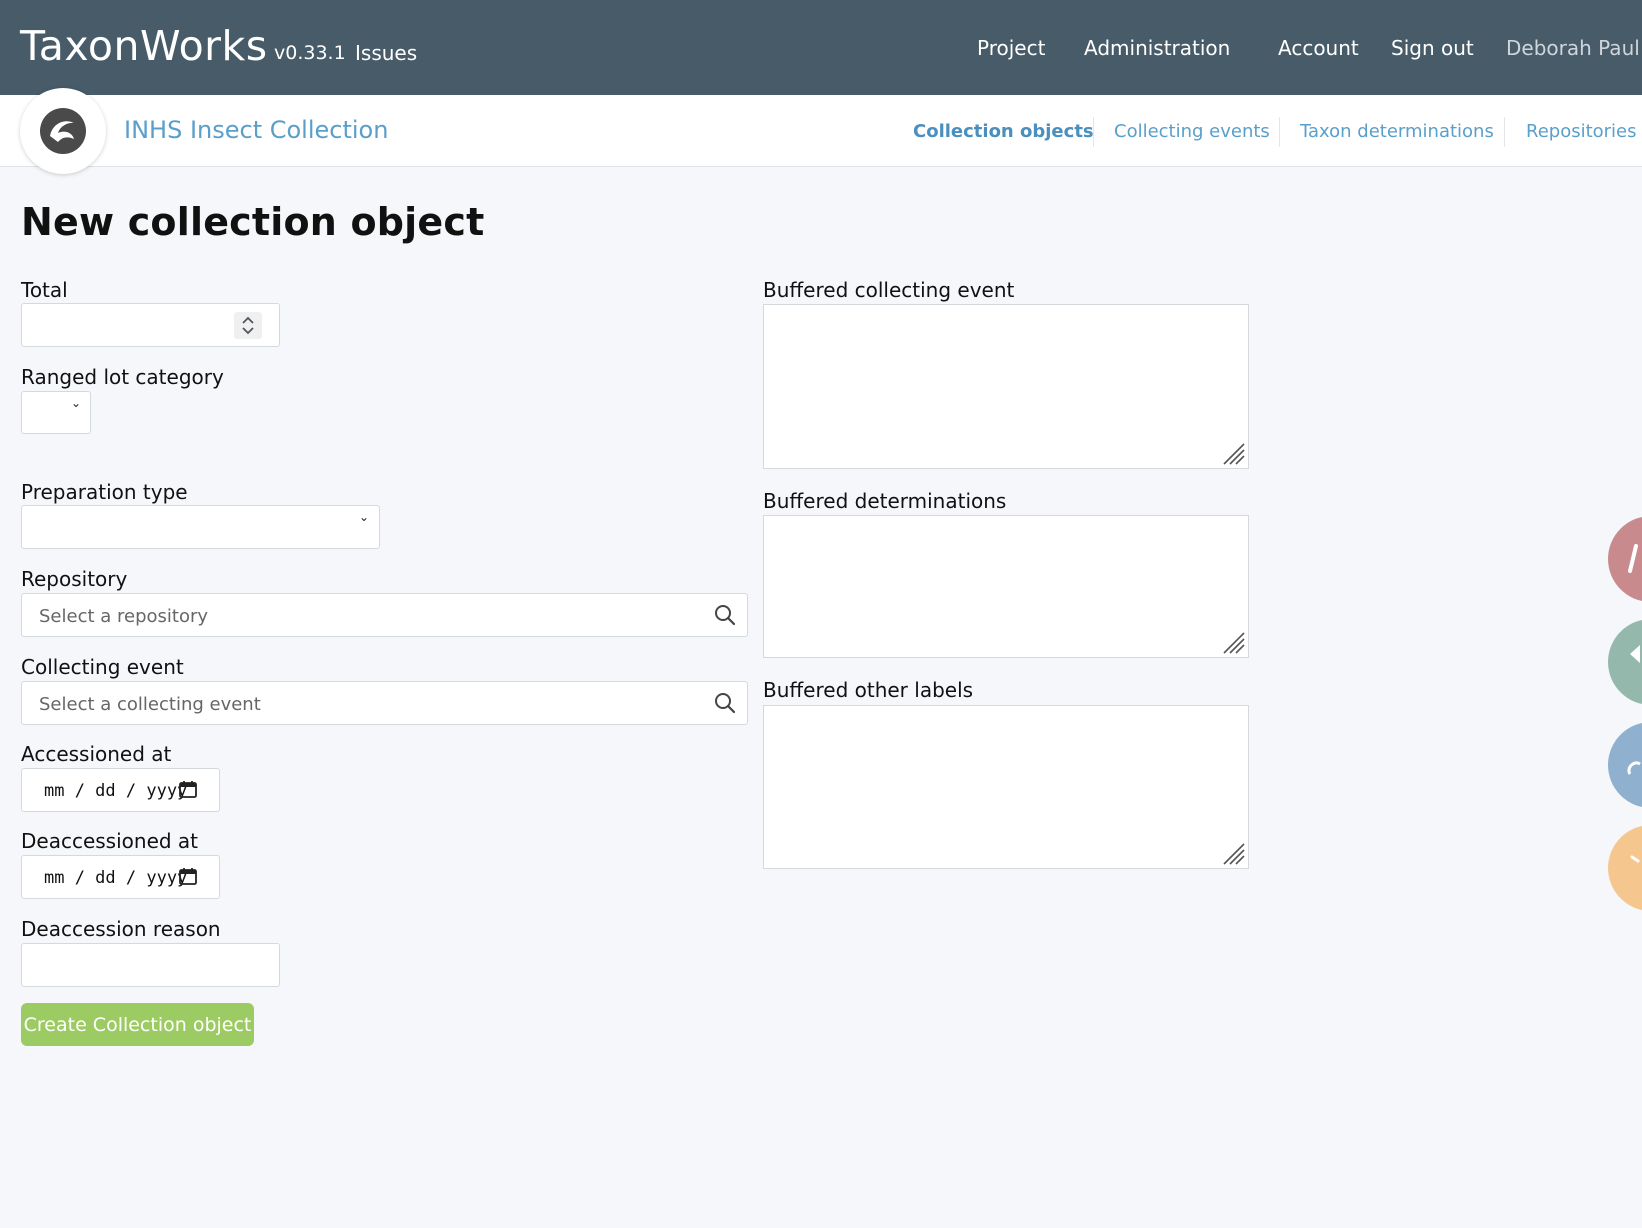  I want to click on repository-placeholder: Select a repository, so click(124, 616).